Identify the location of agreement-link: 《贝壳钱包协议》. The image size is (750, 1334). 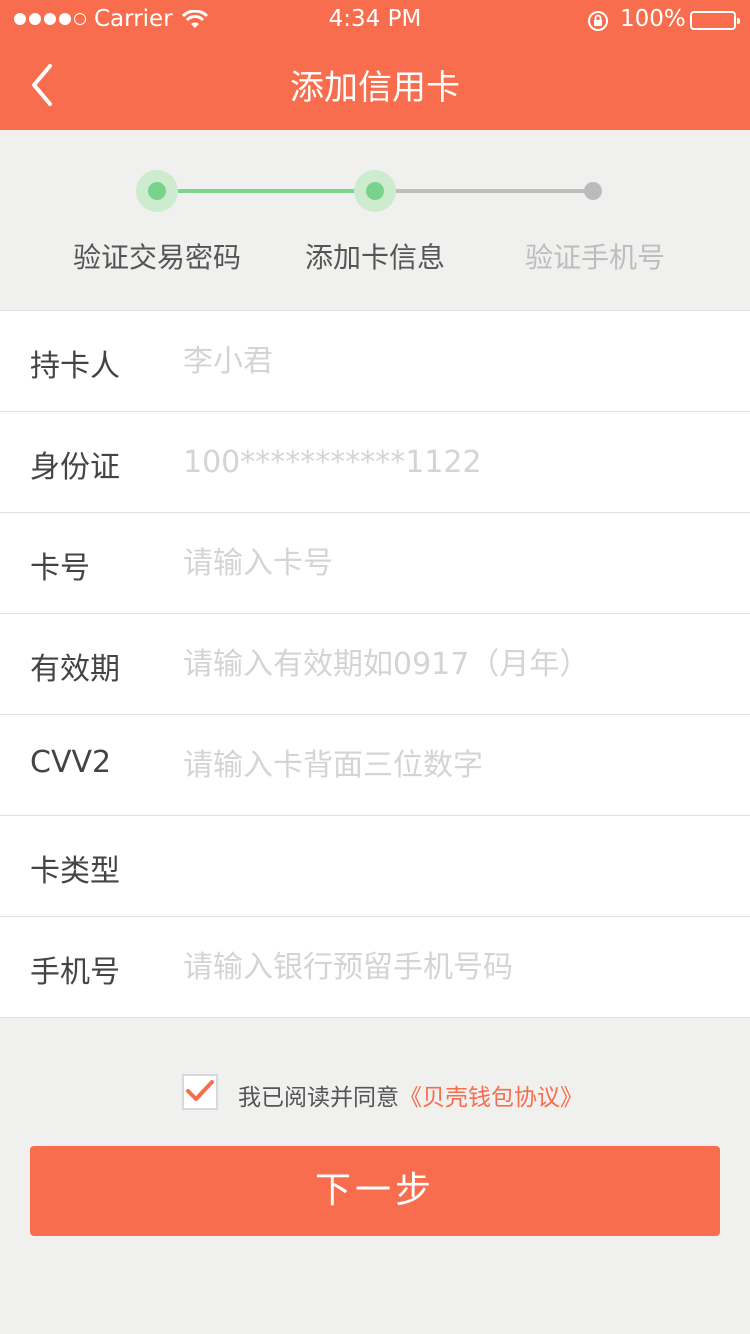
(491, 1098).